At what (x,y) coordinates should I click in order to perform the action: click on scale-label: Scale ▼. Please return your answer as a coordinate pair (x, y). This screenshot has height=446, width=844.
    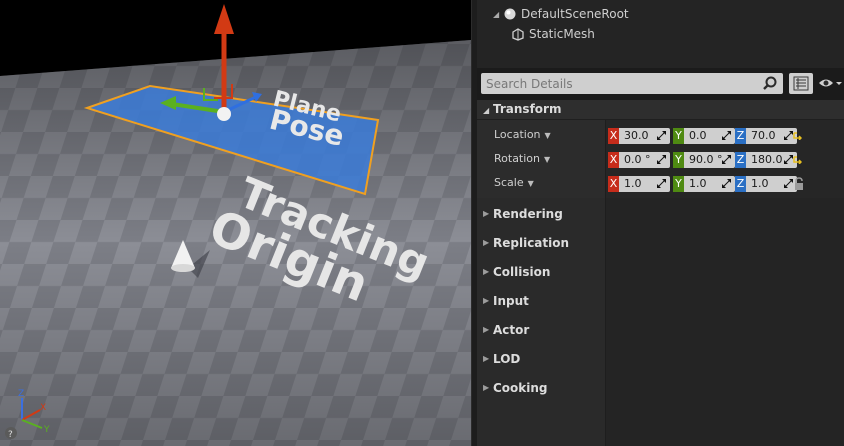
    Looking at the image, I should click on (514, 182).